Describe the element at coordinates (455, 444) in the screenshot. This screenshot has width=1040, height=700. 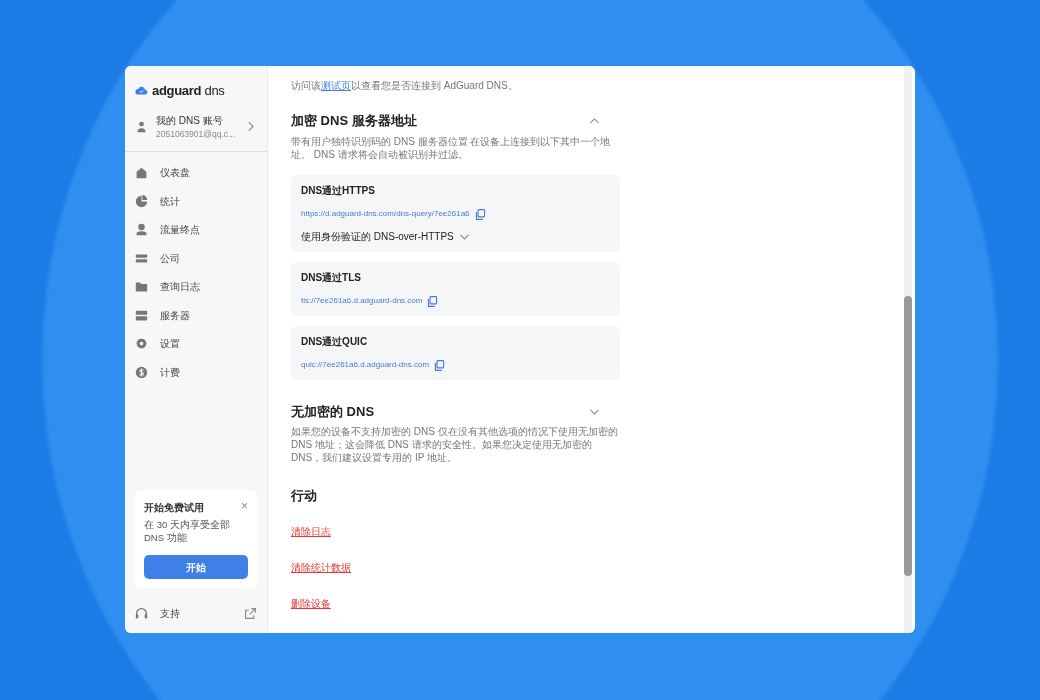
I see `section-description: 如果您的设备不支持加密的 DNS 仅在没有其他选项的情况下使用无加密的 DNS 地址；这会降低 DNS 请求的安全性。如果您决定使用无加密的 DNS，我们建议设置专用的 IP 地址。` at that location.